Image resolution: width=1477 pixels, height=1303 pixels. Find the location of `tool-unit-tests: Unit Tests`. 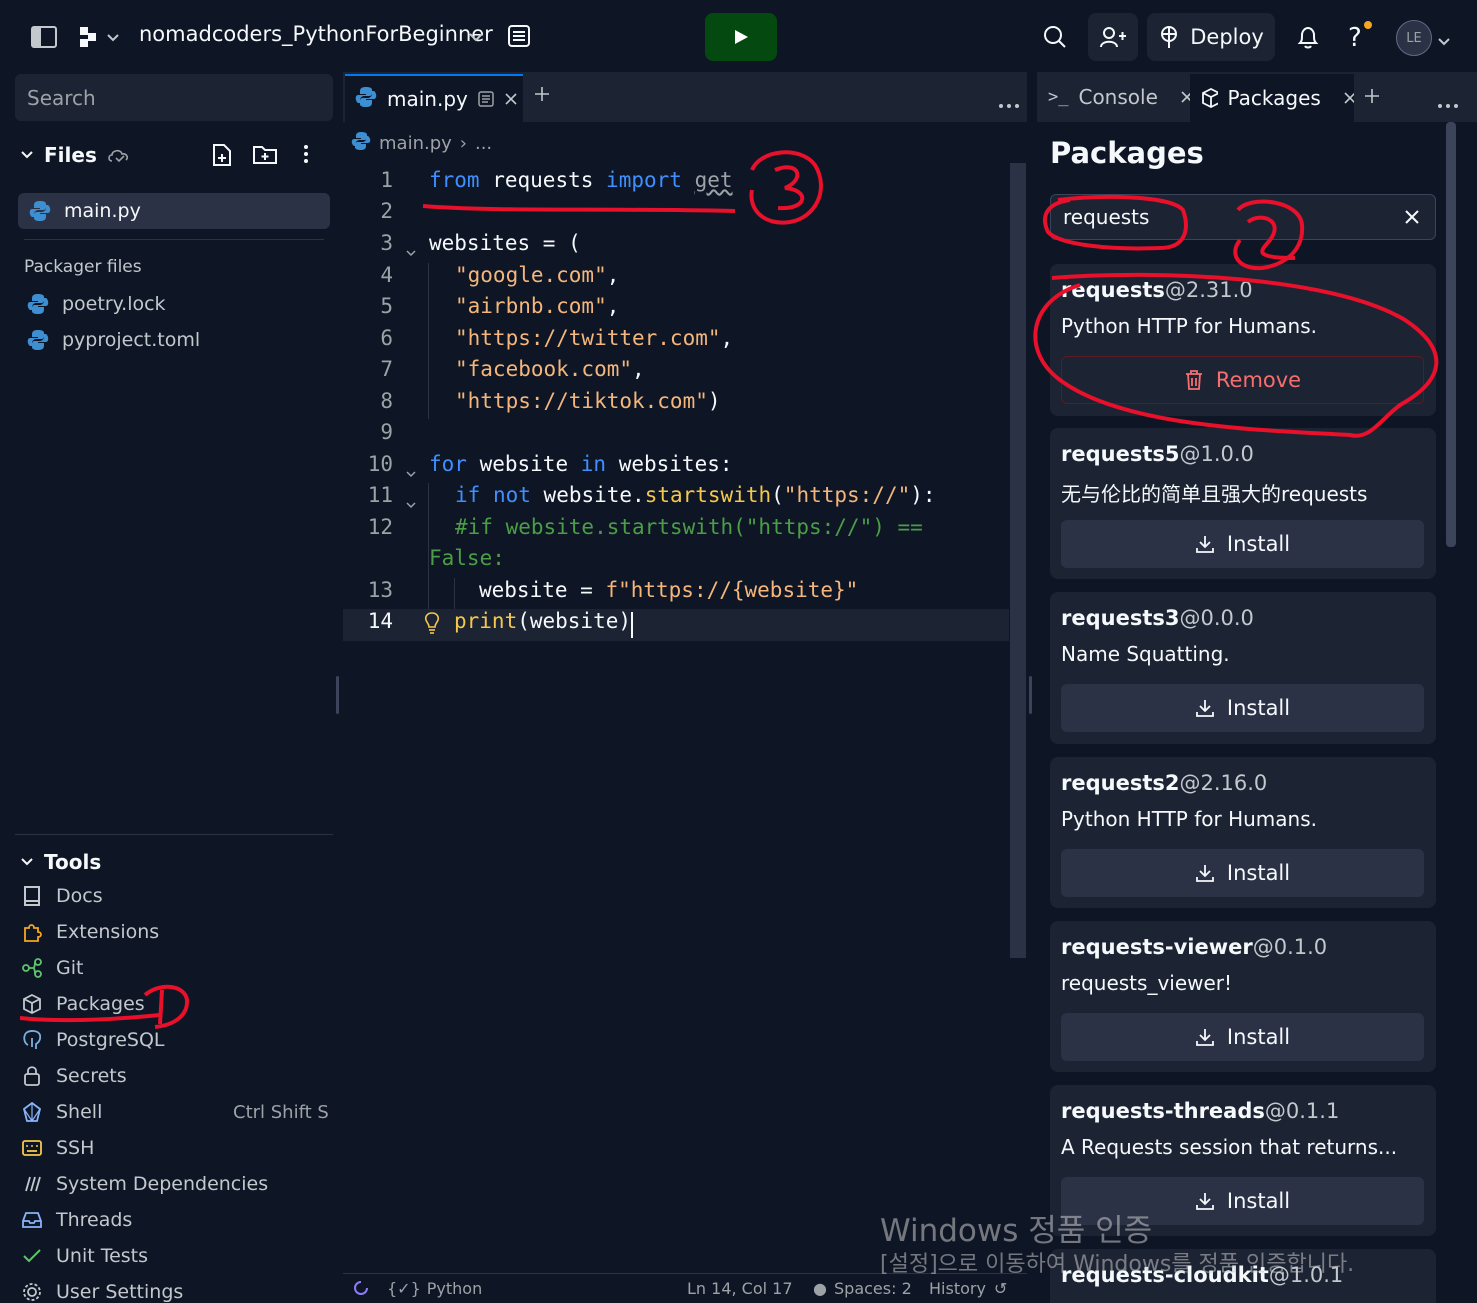

tool-unit-tests: Unit Tests is located at coordinates (84, 1256).